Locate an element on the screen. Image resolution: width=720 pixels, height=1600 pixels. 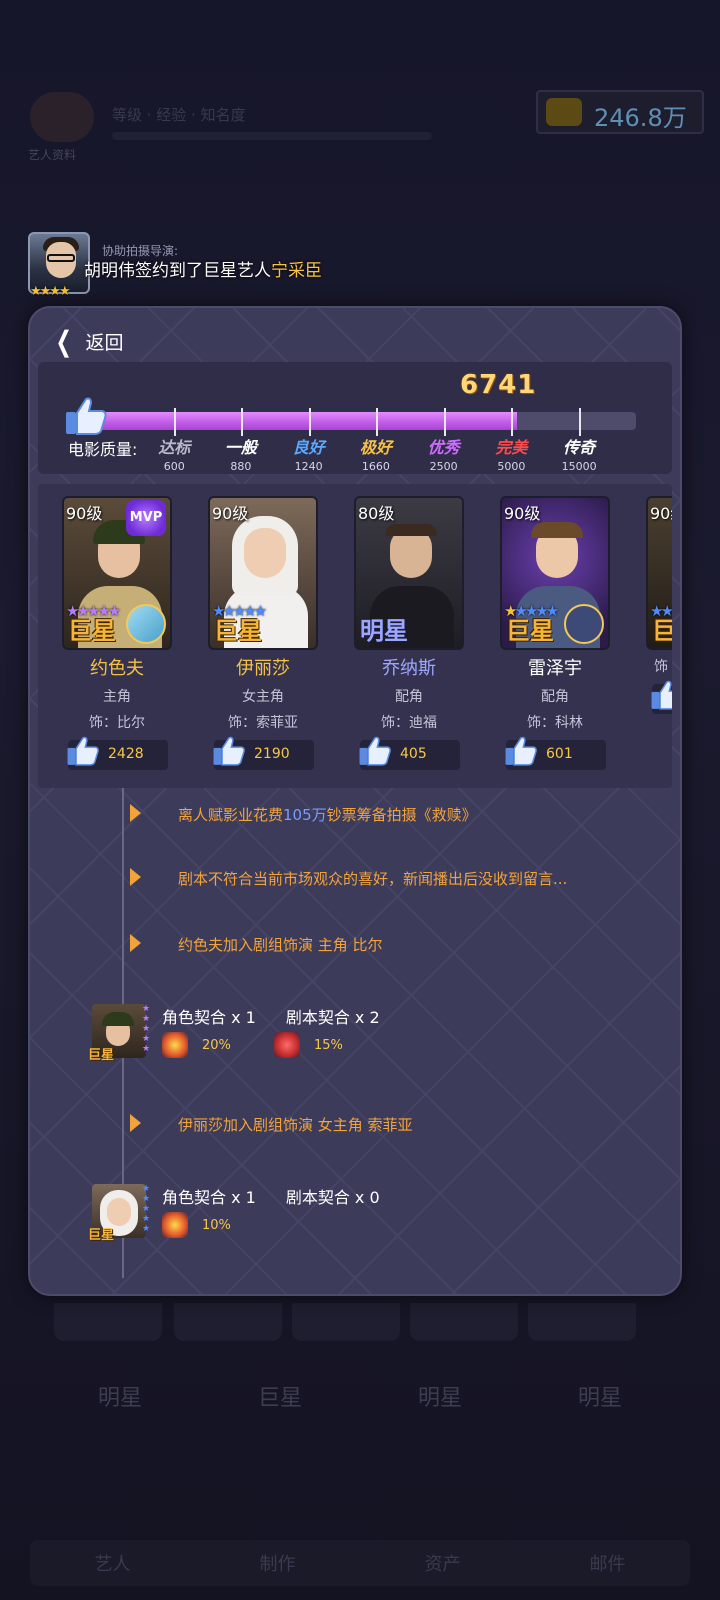
avatar is located at coordinates (62, 117).